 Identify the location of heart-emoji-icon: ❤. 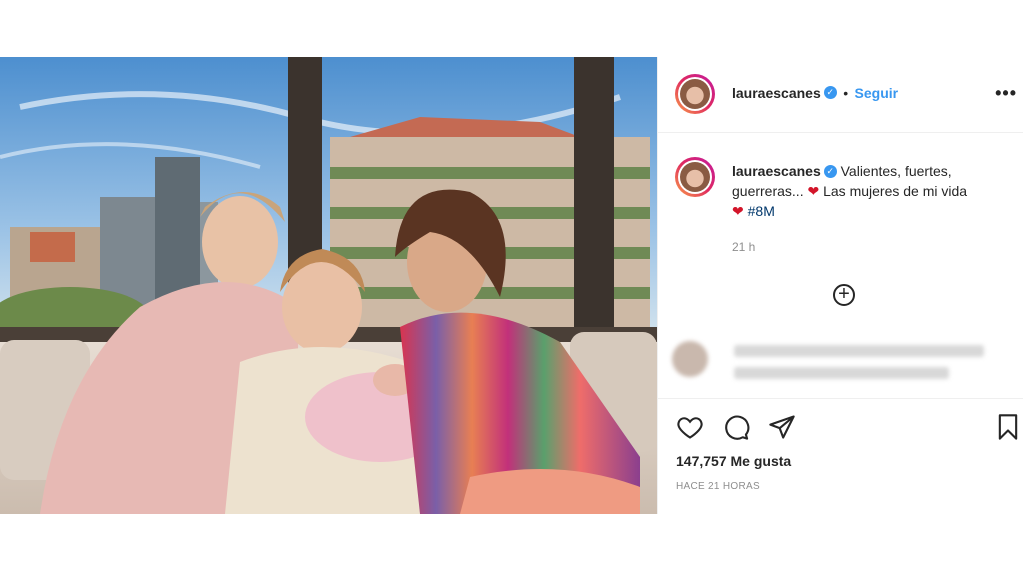
(813, 191).